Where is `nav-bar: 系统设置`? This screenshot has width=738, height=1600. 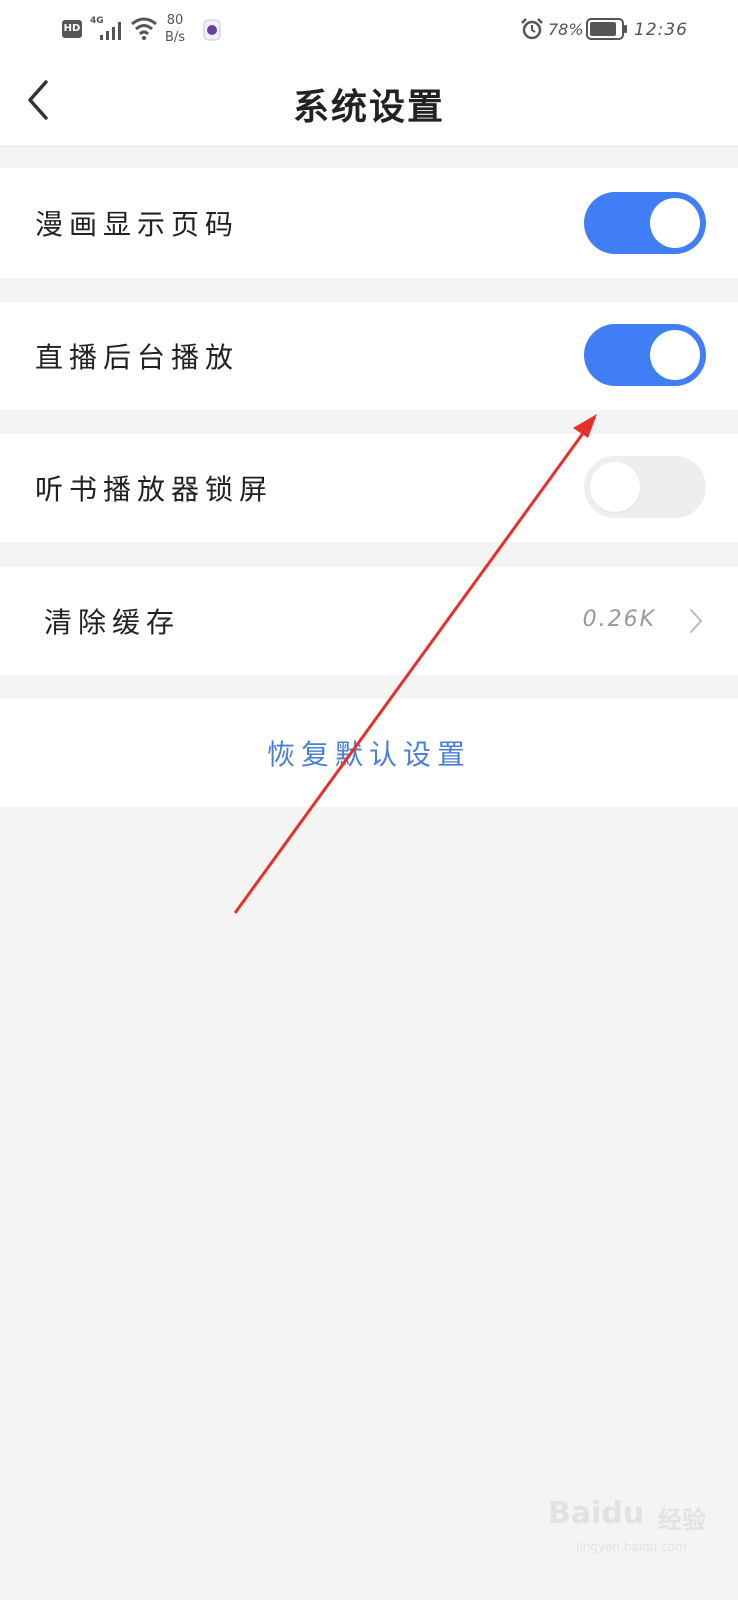
nav-bar: 系统设置 is located at coordinates (369, 103).